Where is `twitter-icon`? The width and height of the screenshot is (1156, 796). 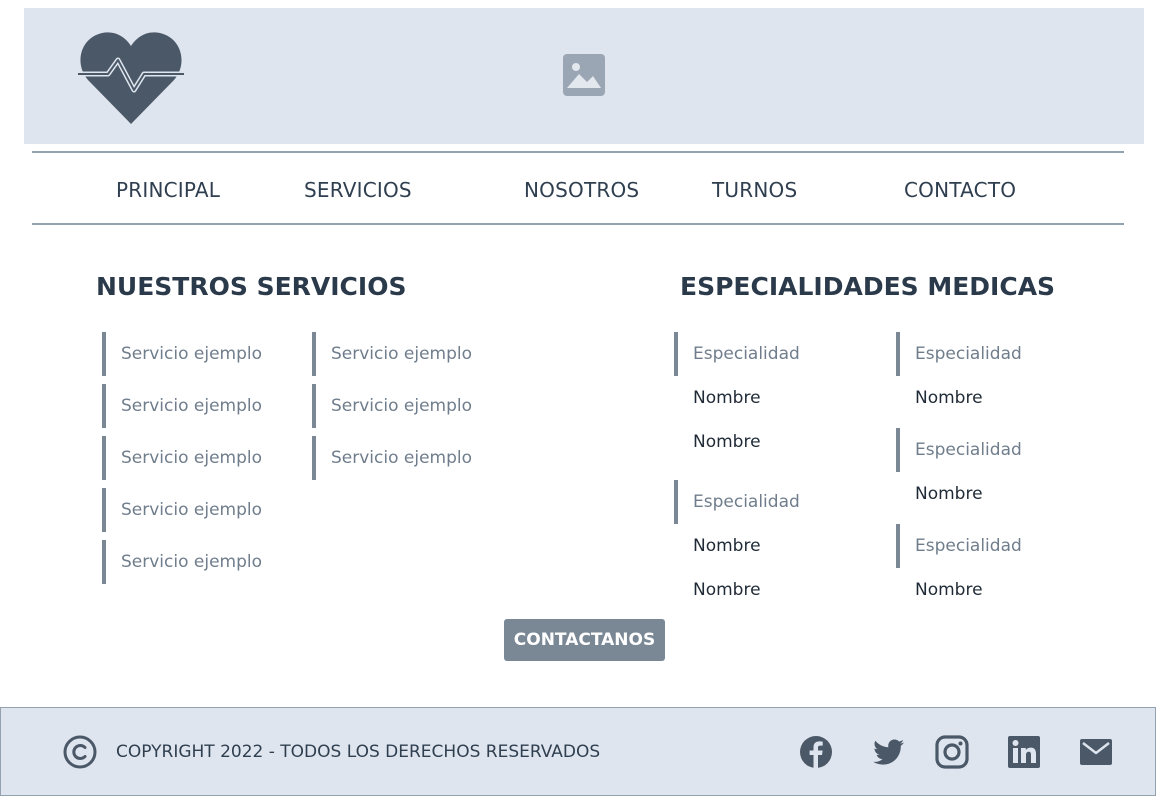
twitter-icon is located at coordinates (888, 752).